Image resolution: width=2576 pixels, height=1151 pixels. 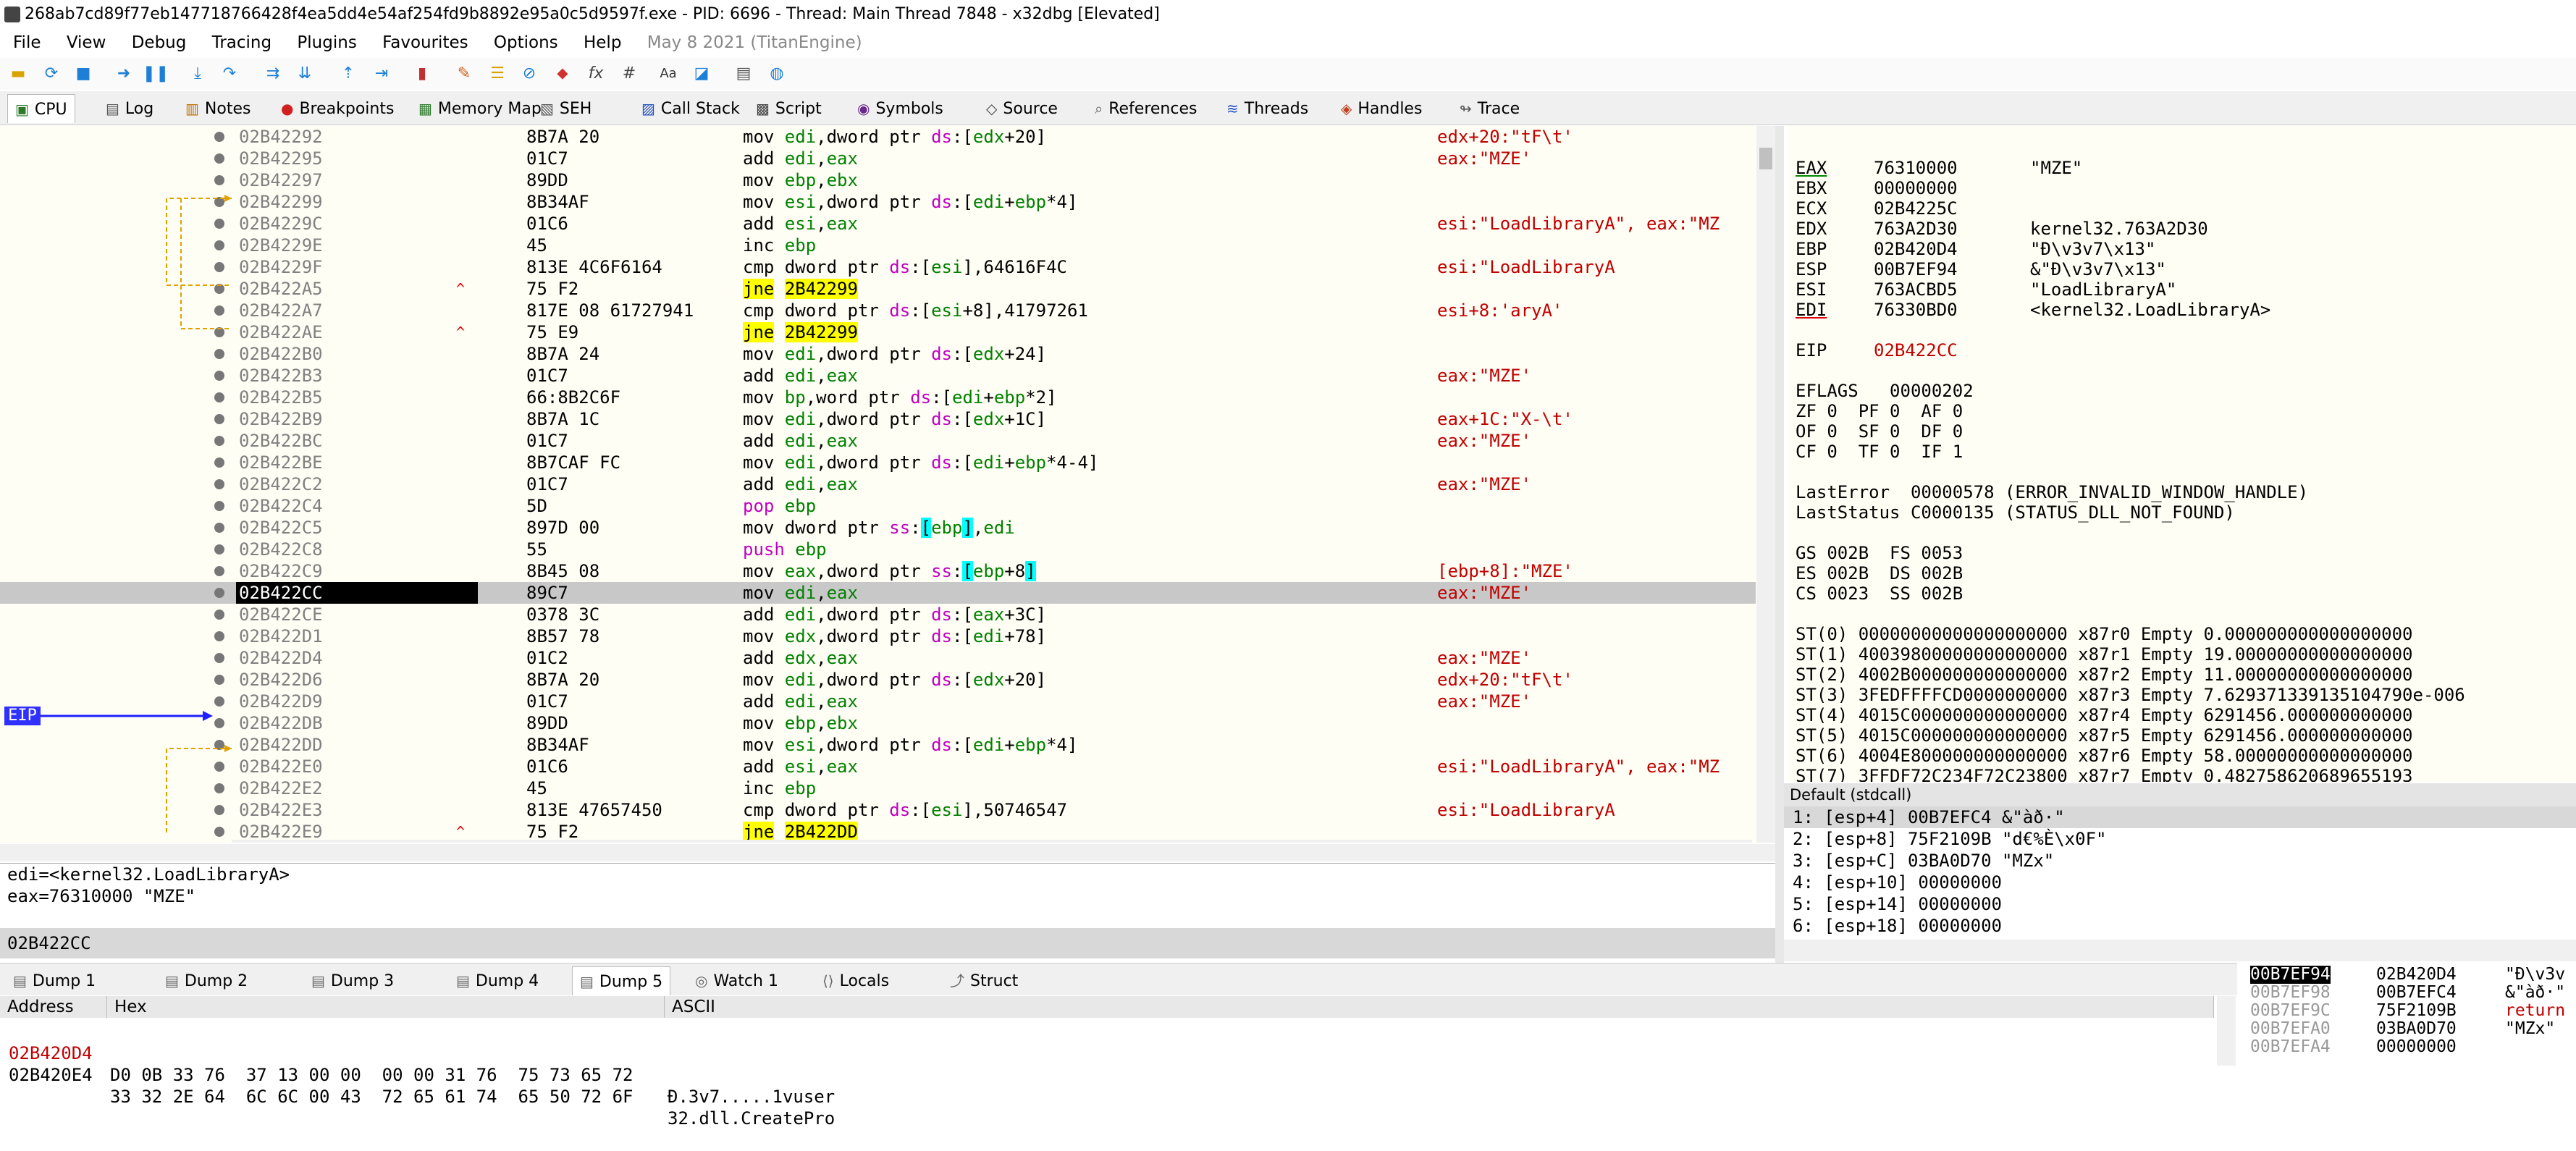 What do you see at coordinates (900, 108) in the screenshot?
I see `tab-symbols: ◉ Symbols` at bounding box center [900, 108].